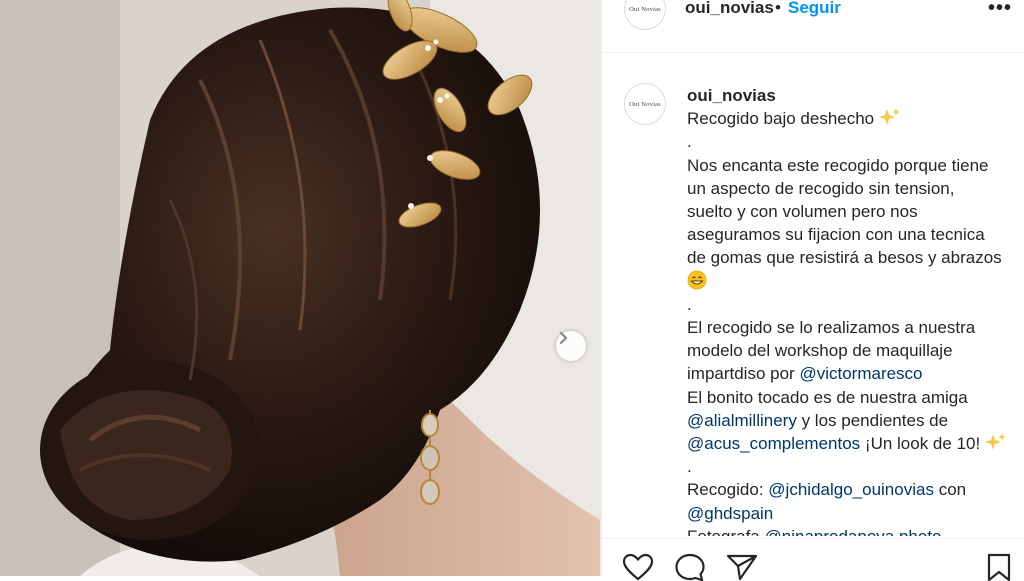 The width and height of the screenshot is (1024, 581). I want to click on follow-button: Seguir, so click(814, 9).